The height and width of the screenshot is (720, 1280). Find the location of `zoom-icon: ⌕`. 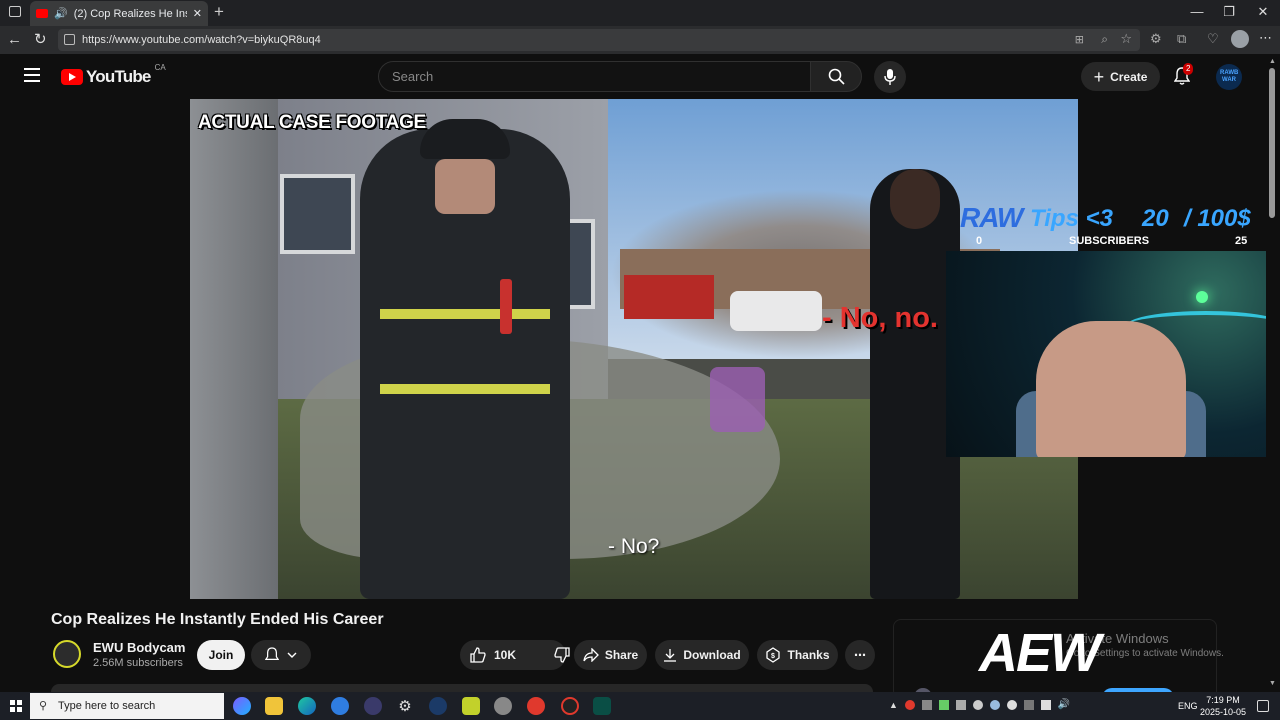

zoom-icon: ⌕ is located at coordinates (1104, 39).